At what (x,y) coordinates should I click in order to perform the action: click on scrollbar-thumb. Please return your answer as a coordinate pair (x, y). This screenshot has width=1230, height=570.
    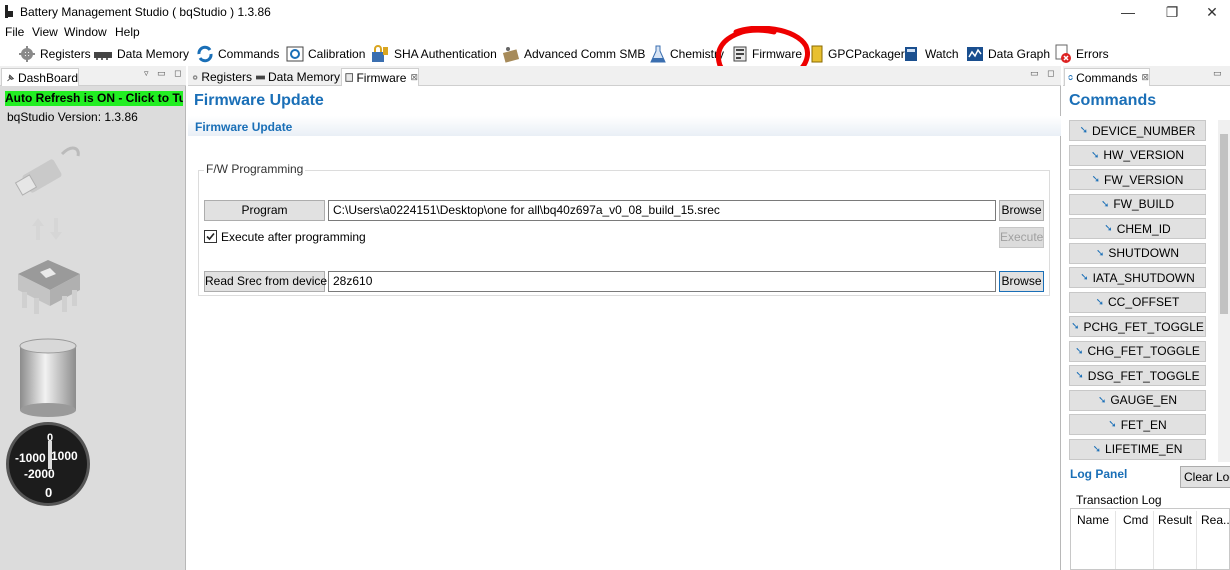
    Looking at the image, I should click on (1224, 224).